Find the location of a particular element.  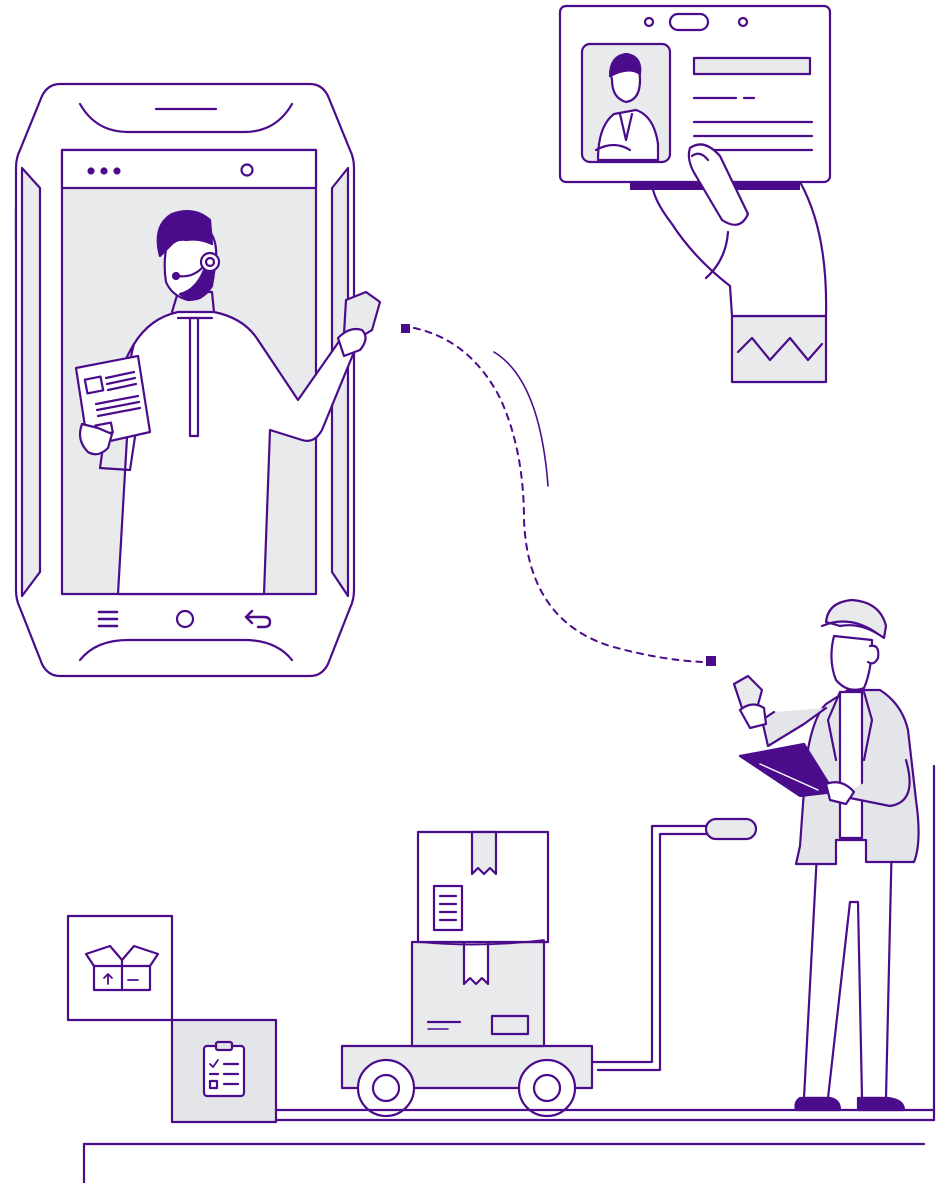

worker-shirt is located at coordinates (851, 765).